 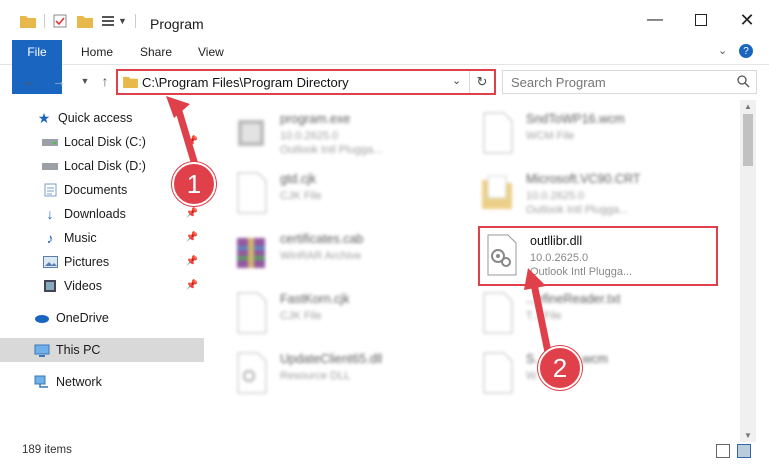 I want to click on details-view-icon, so click(x=723, y=451).